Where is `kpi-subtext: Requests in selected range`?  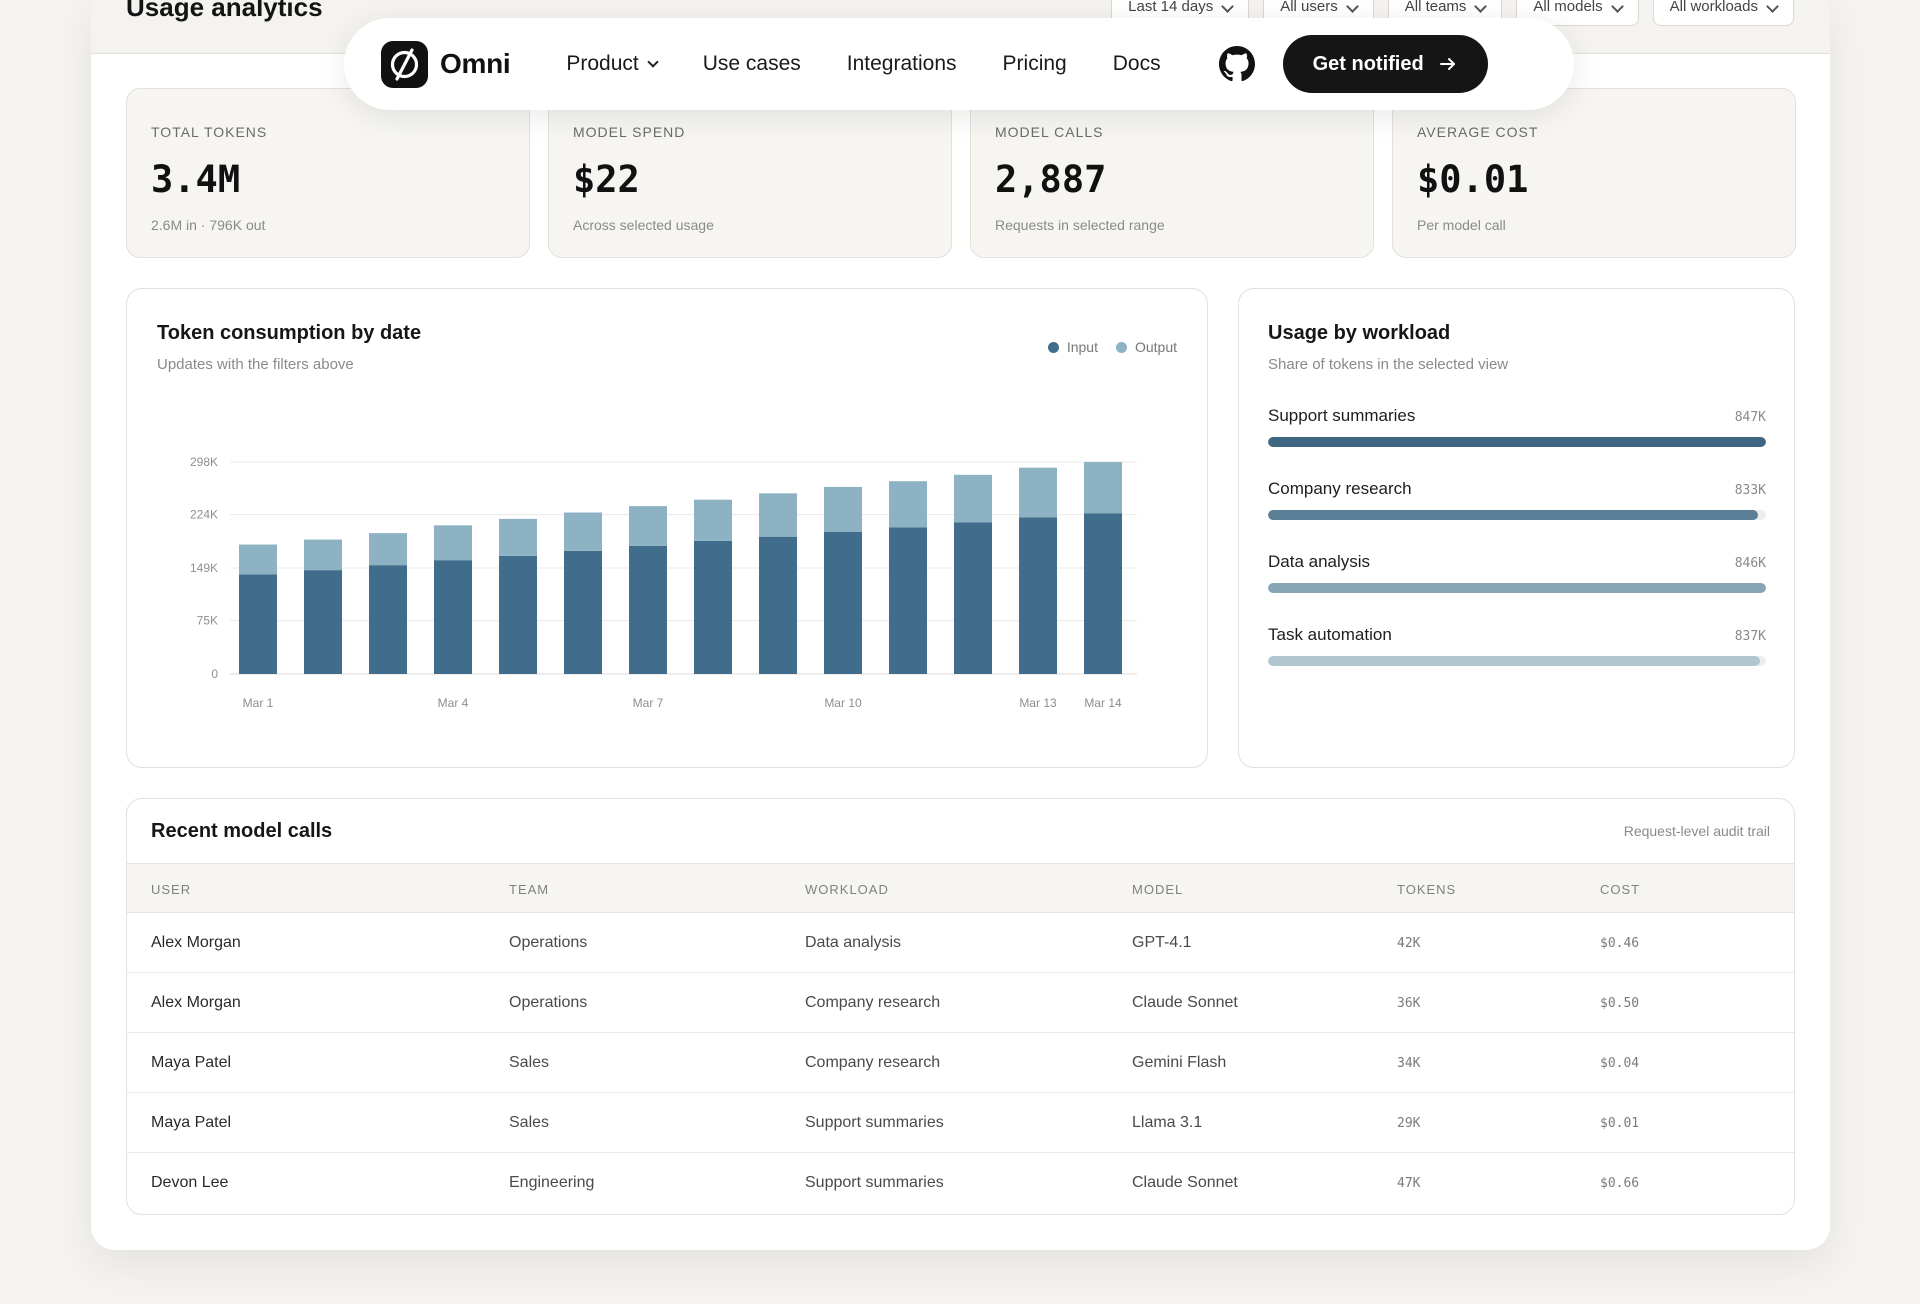
kpi-subtext: Requests in selected range is located at coordinates (1080, 225).